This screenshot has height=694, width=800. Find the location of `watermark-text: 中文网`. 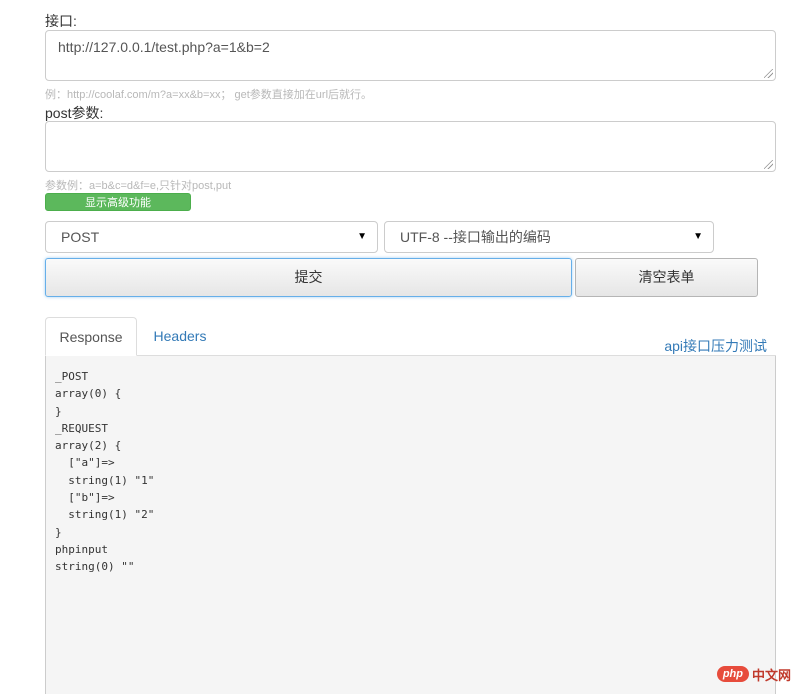

watermark-text: 中文网 is located at coordinates (771, 675).